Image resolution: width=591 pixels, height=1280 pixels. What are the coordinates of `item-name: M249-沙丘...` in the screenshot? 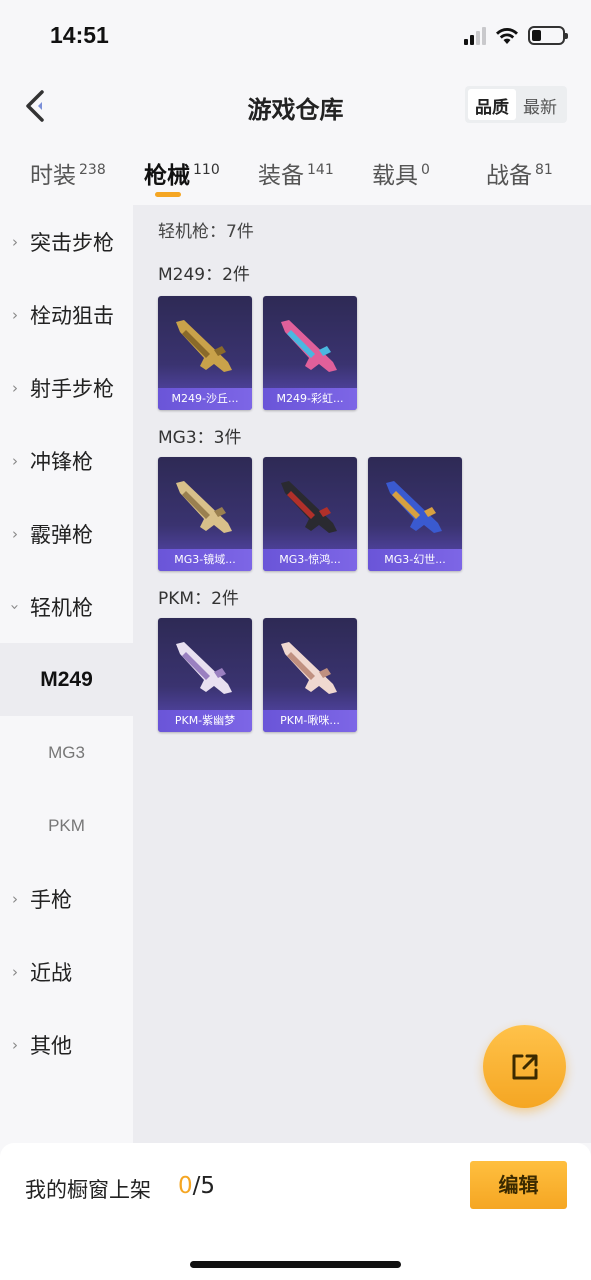 It's located at (205, 399).